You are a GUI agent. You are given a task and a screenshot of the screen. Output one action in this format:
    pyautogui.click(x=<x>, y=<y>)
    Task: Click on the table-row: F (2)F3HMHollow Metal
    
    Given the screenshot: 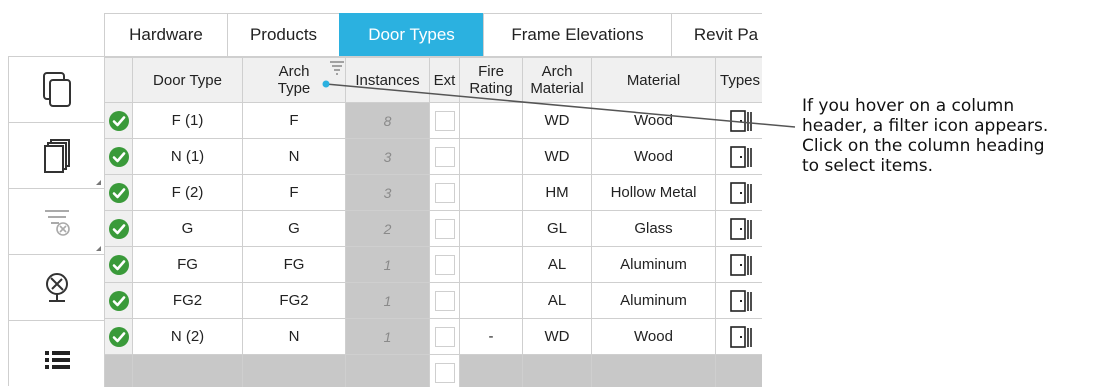 What is the action you would take?
    pyautogui.click(x=434, y=193)
    